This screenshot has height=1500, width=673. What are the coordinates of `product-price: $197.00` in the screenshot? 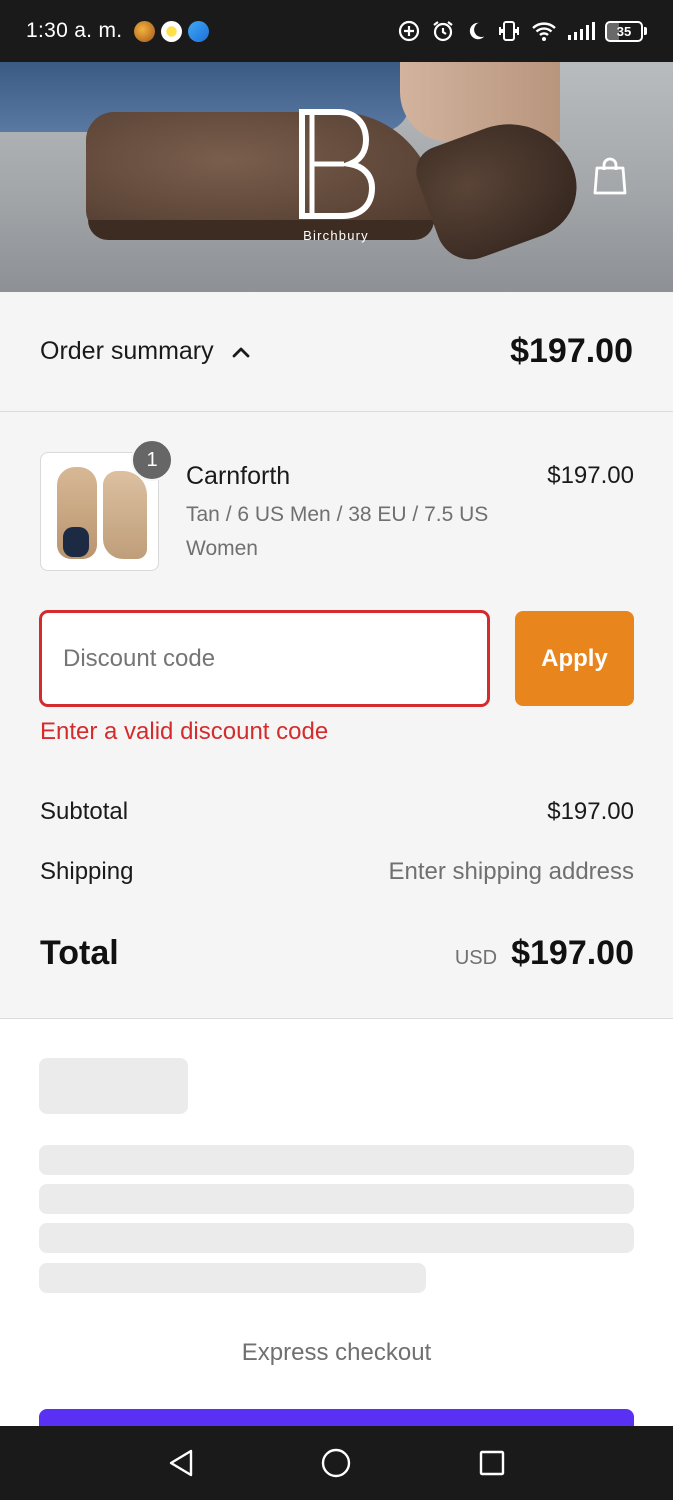 It's located at (590, 475).